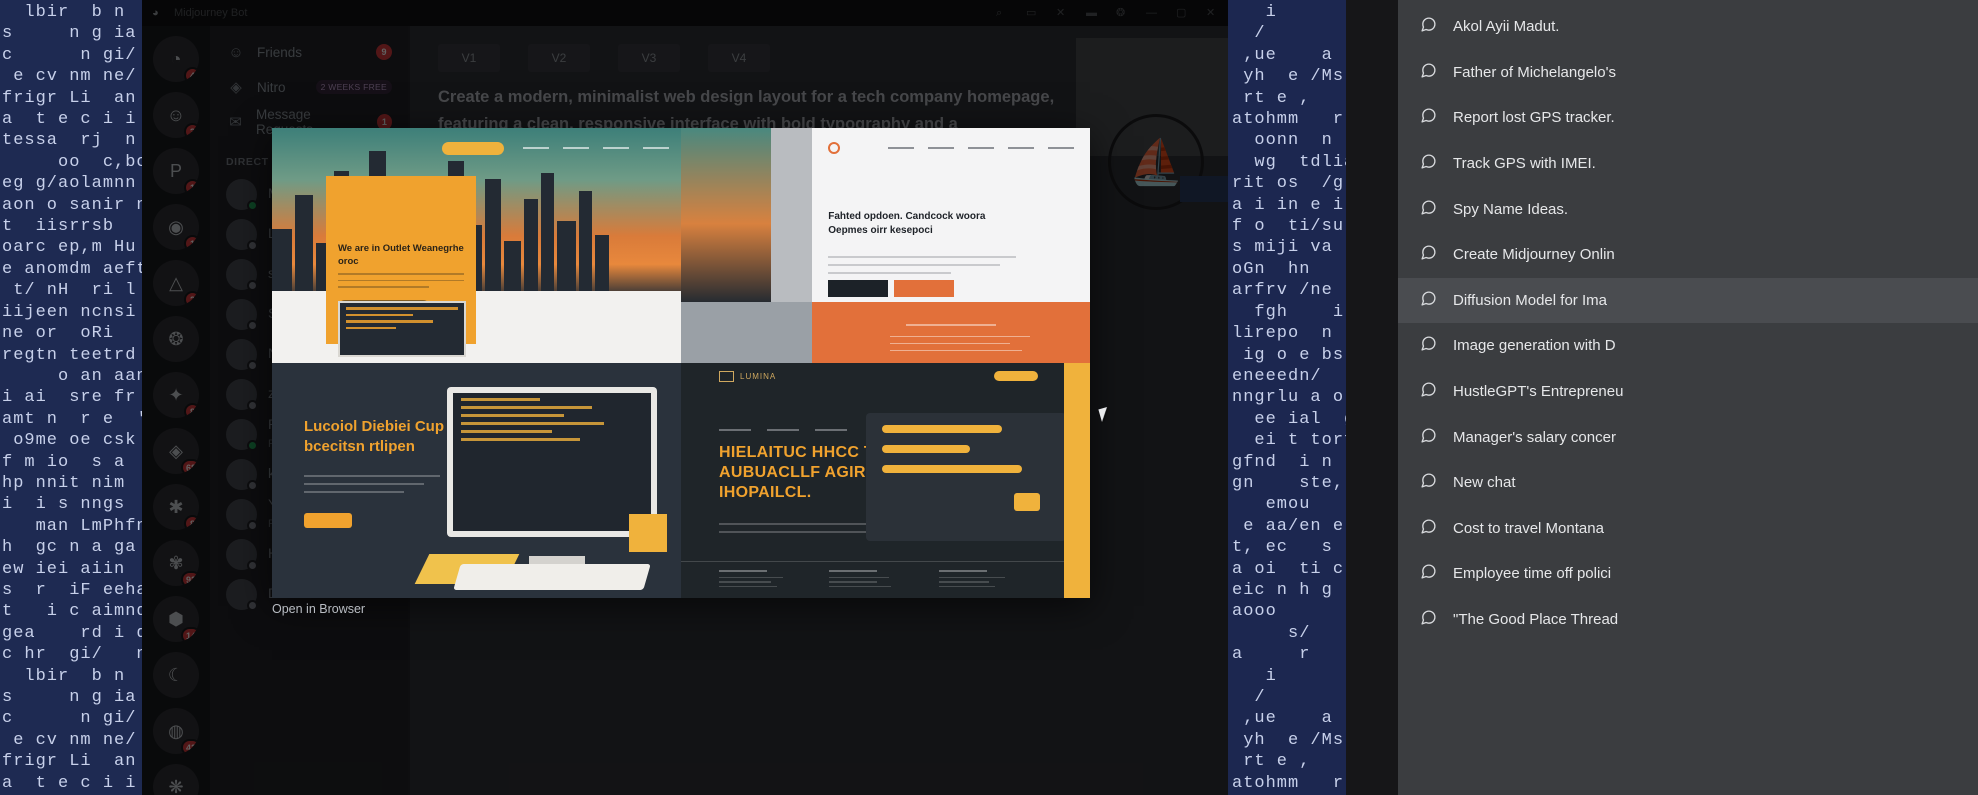 This screenshot has width=1978, height=795. What do you see at coordinates (1688, 529) in the screenshot?
I see `chat-history-item: Cost to travel Montana` at bounding box center [1688, 529].